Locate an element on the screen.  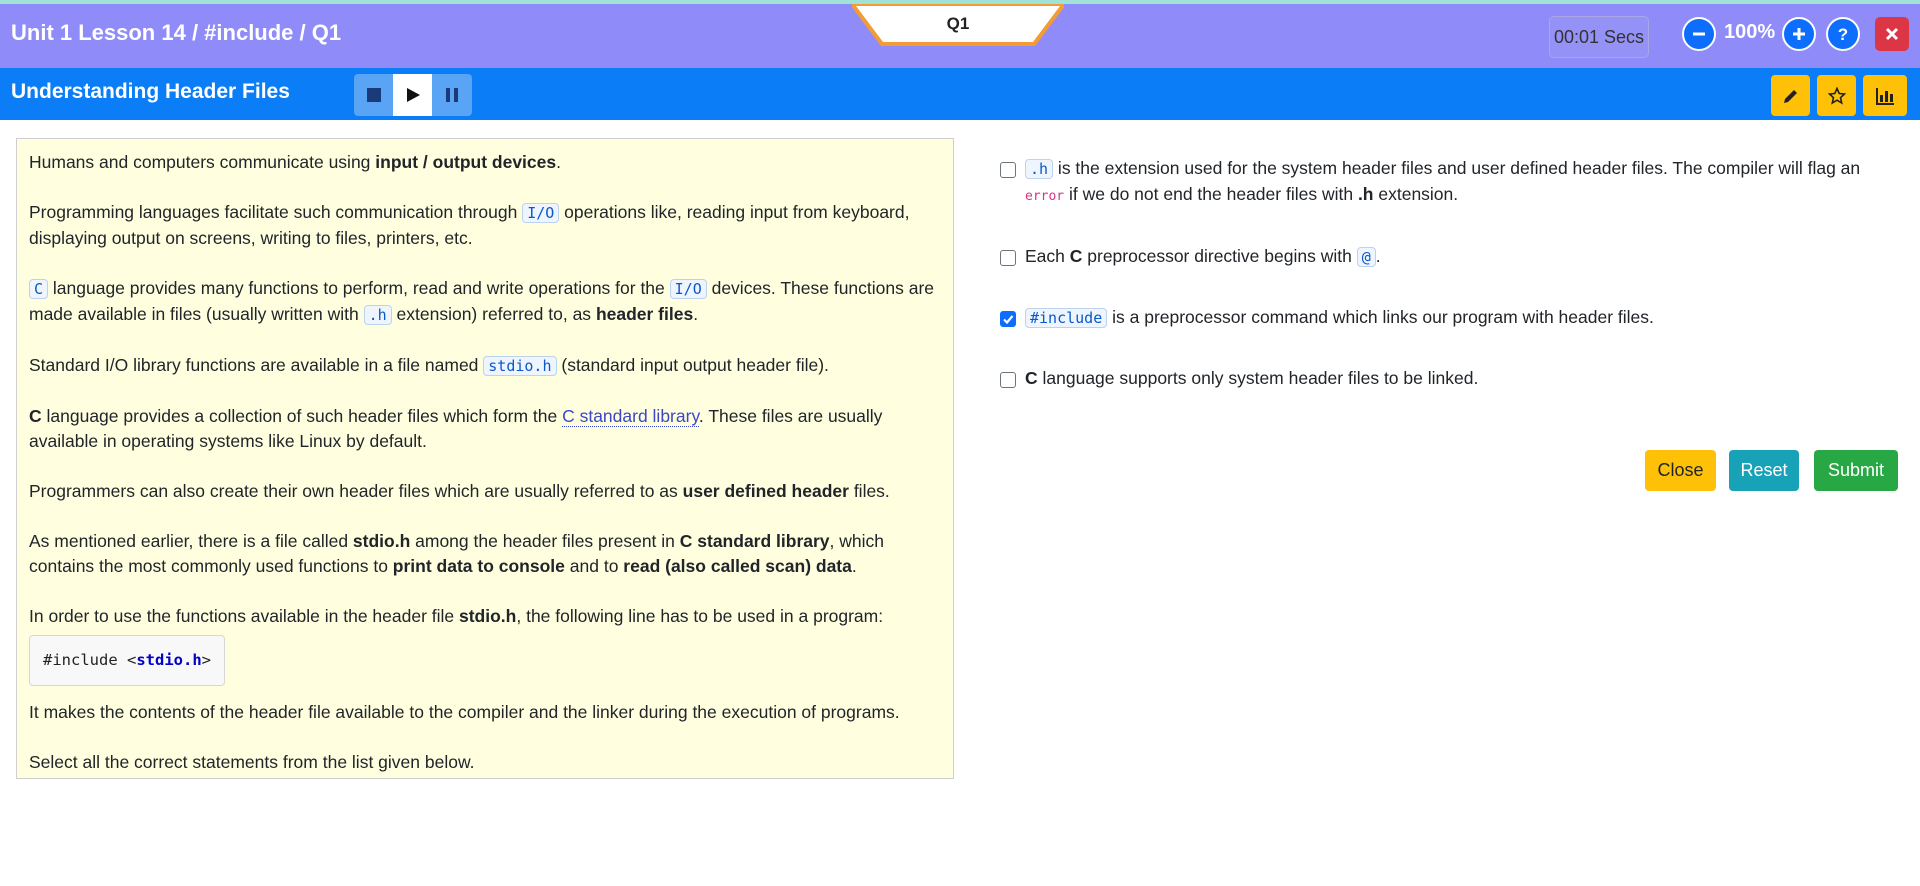
zoom-in-button is located at coordinates (1799, 34).